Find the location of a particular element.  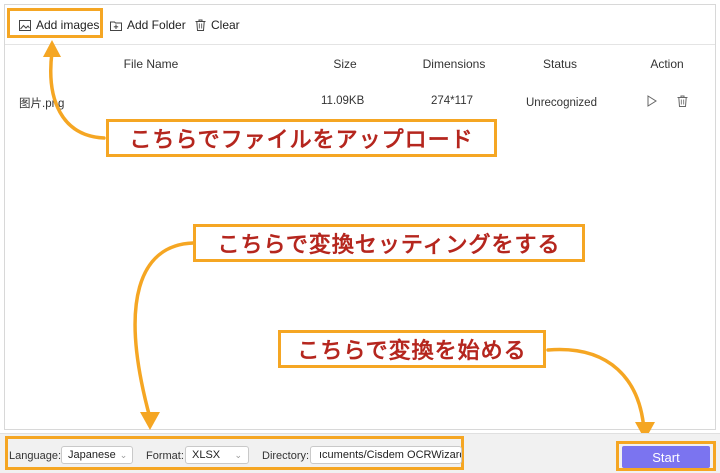

directory-field: ıcuments/Cisdem OCRWizard is located at coordinates (386, 455).